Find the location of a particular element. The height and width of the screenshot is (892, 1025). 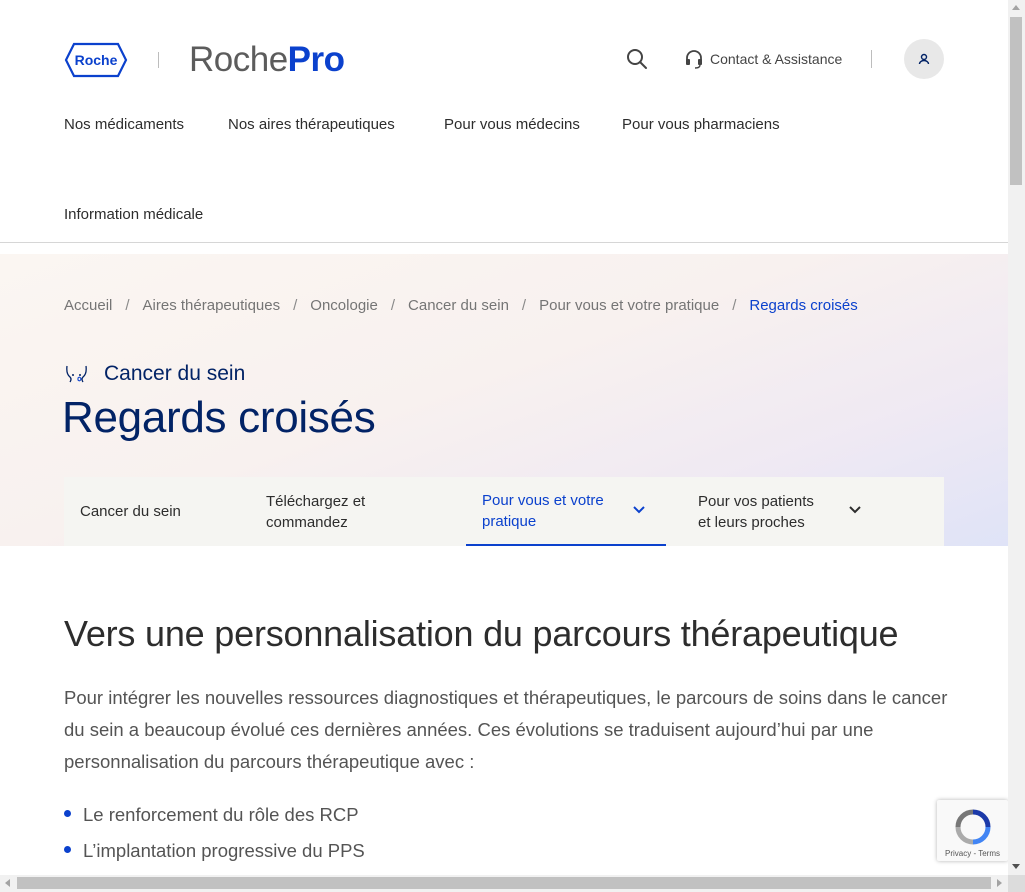

contact-assistance-link: Contact & Assistance is located at coordinates (763, 59).